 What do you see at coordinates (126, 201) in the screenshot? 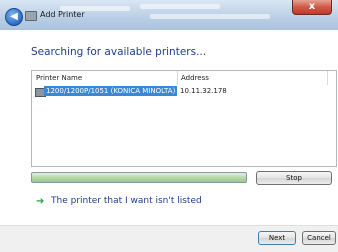
I see `printer-not-listed-link: The printer that I want isn't listed` at bounding box center [126, 201].